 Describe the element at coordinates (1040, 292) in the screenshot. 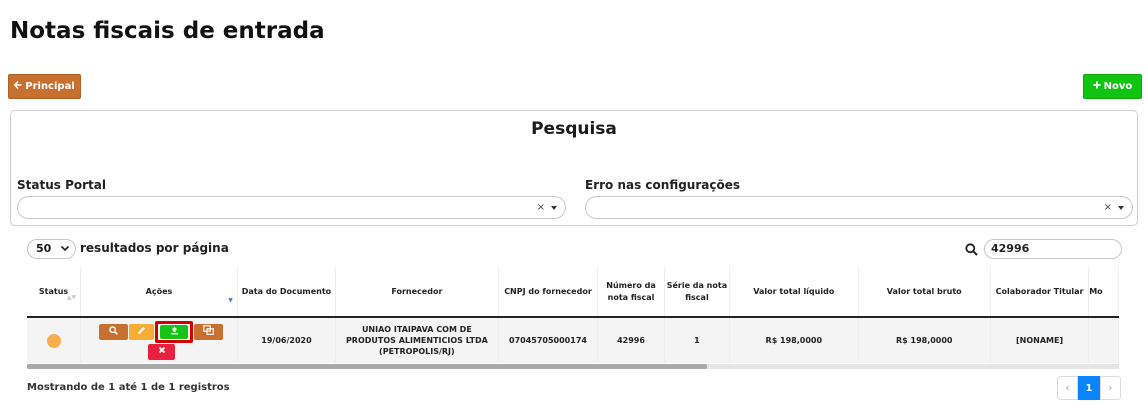

I see `column-header-colaborador: Colaborador Titular` at that location.